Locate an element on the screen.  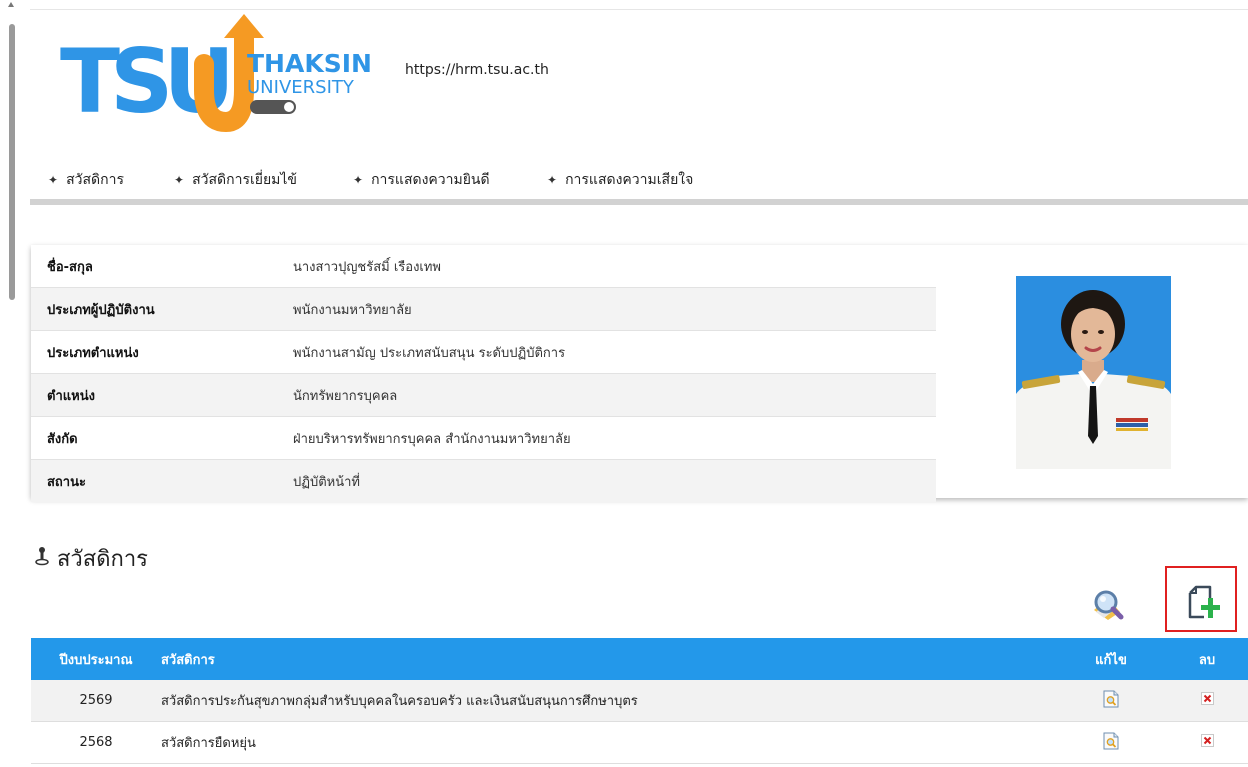
magnifier-icon is located at coordinates (1109, 605).